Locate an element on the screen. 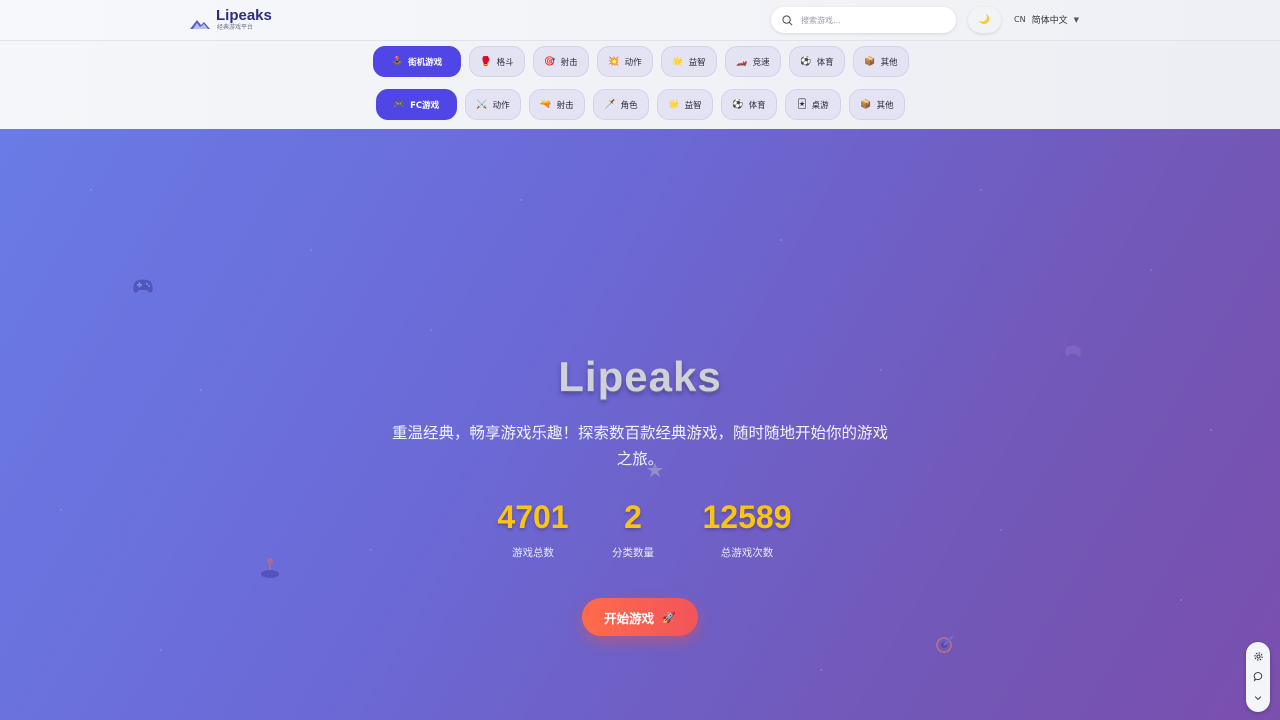 This screenshot has width=1280, height=720. tab-label: 格斗 is located at coordinates (505, 62).